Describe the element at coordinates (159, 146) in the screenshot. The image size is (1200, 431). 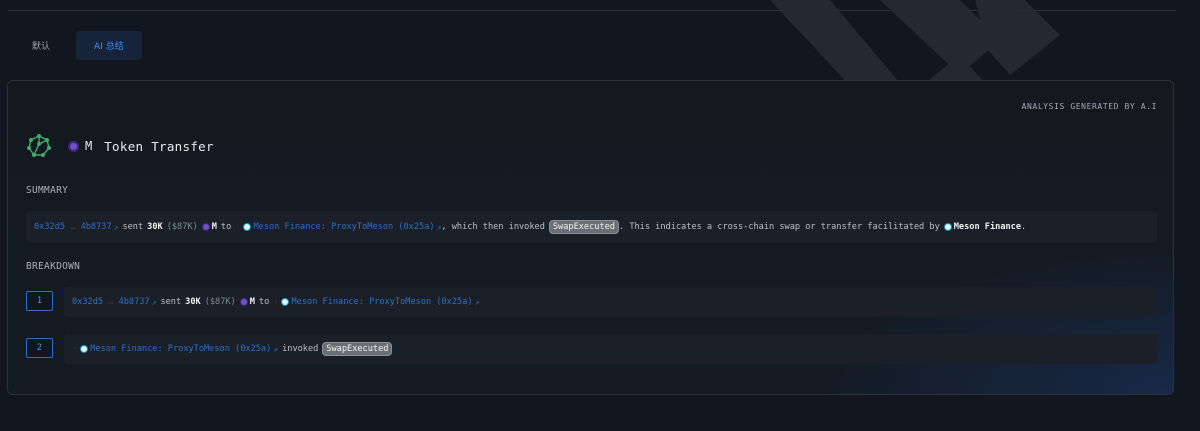
I see `page-title: Token Transfer` at that location.